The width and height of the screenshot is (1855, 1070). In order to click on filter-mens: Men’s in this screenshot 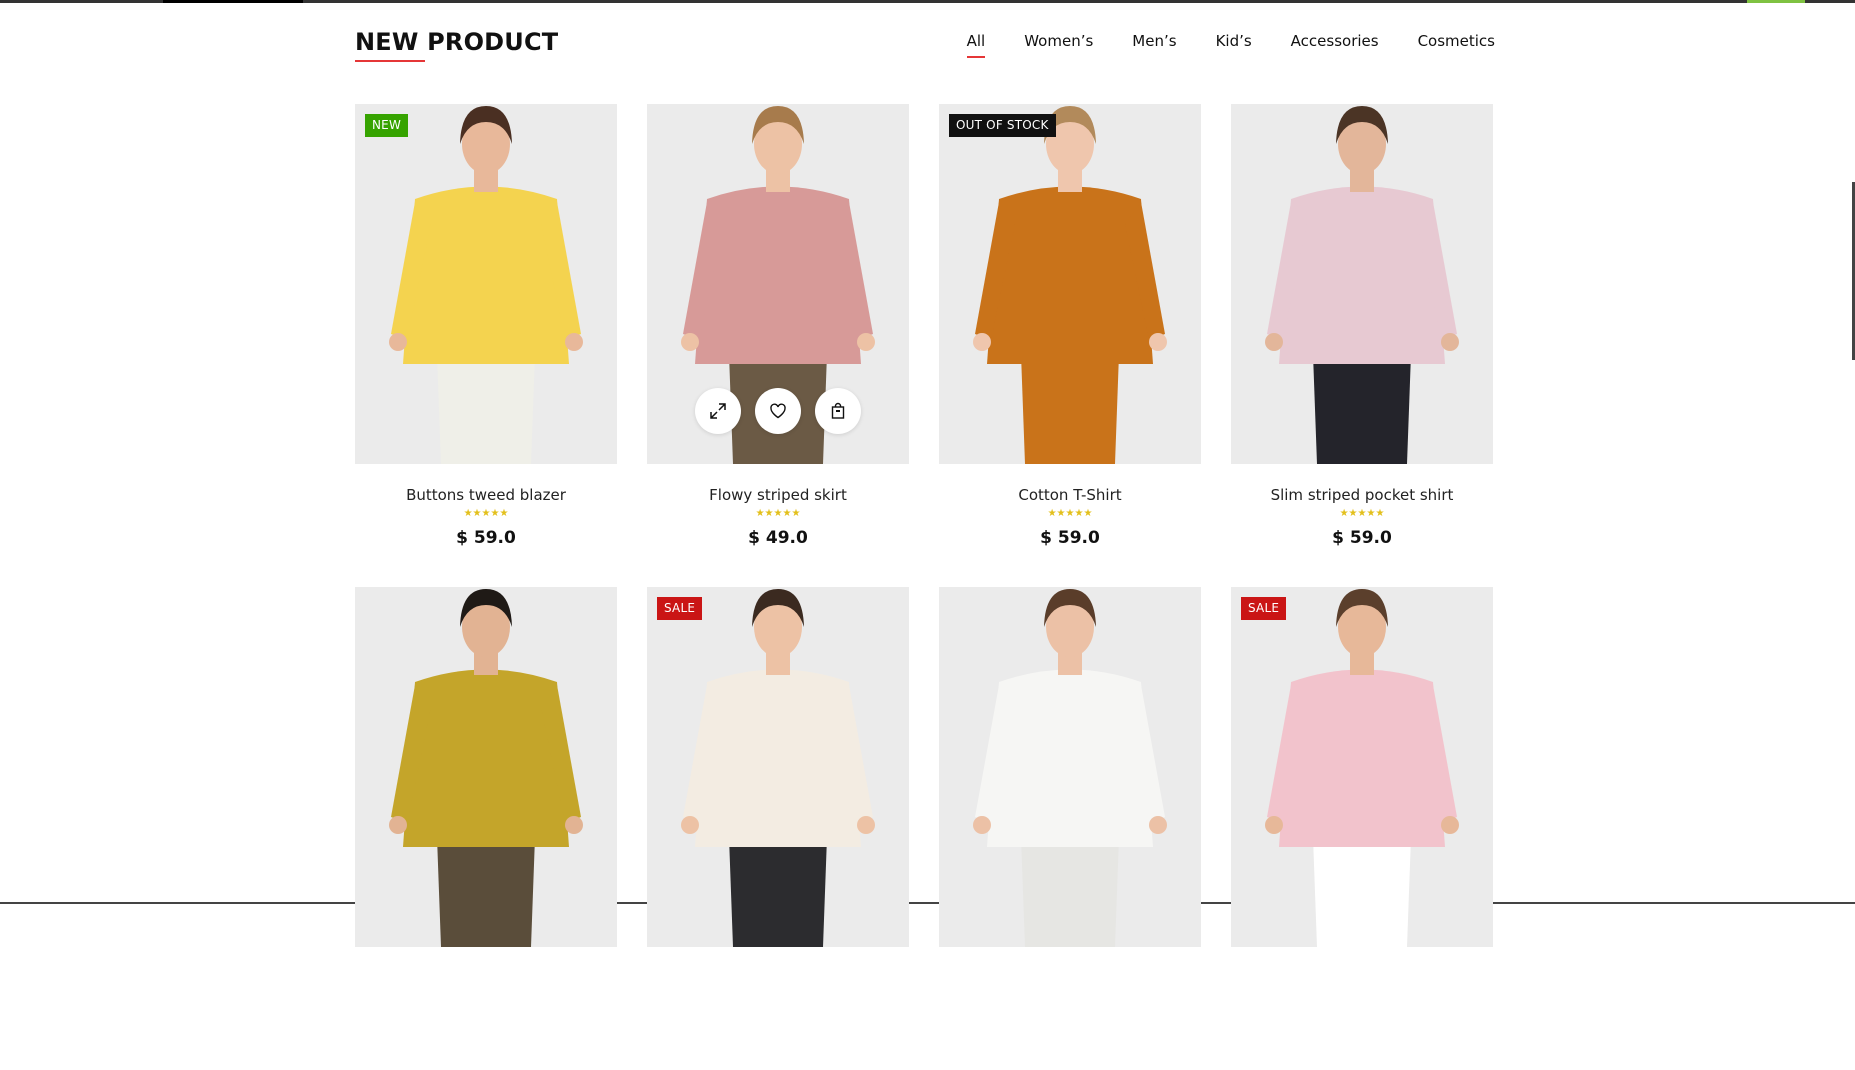, I will do `click(1154, 41)`.